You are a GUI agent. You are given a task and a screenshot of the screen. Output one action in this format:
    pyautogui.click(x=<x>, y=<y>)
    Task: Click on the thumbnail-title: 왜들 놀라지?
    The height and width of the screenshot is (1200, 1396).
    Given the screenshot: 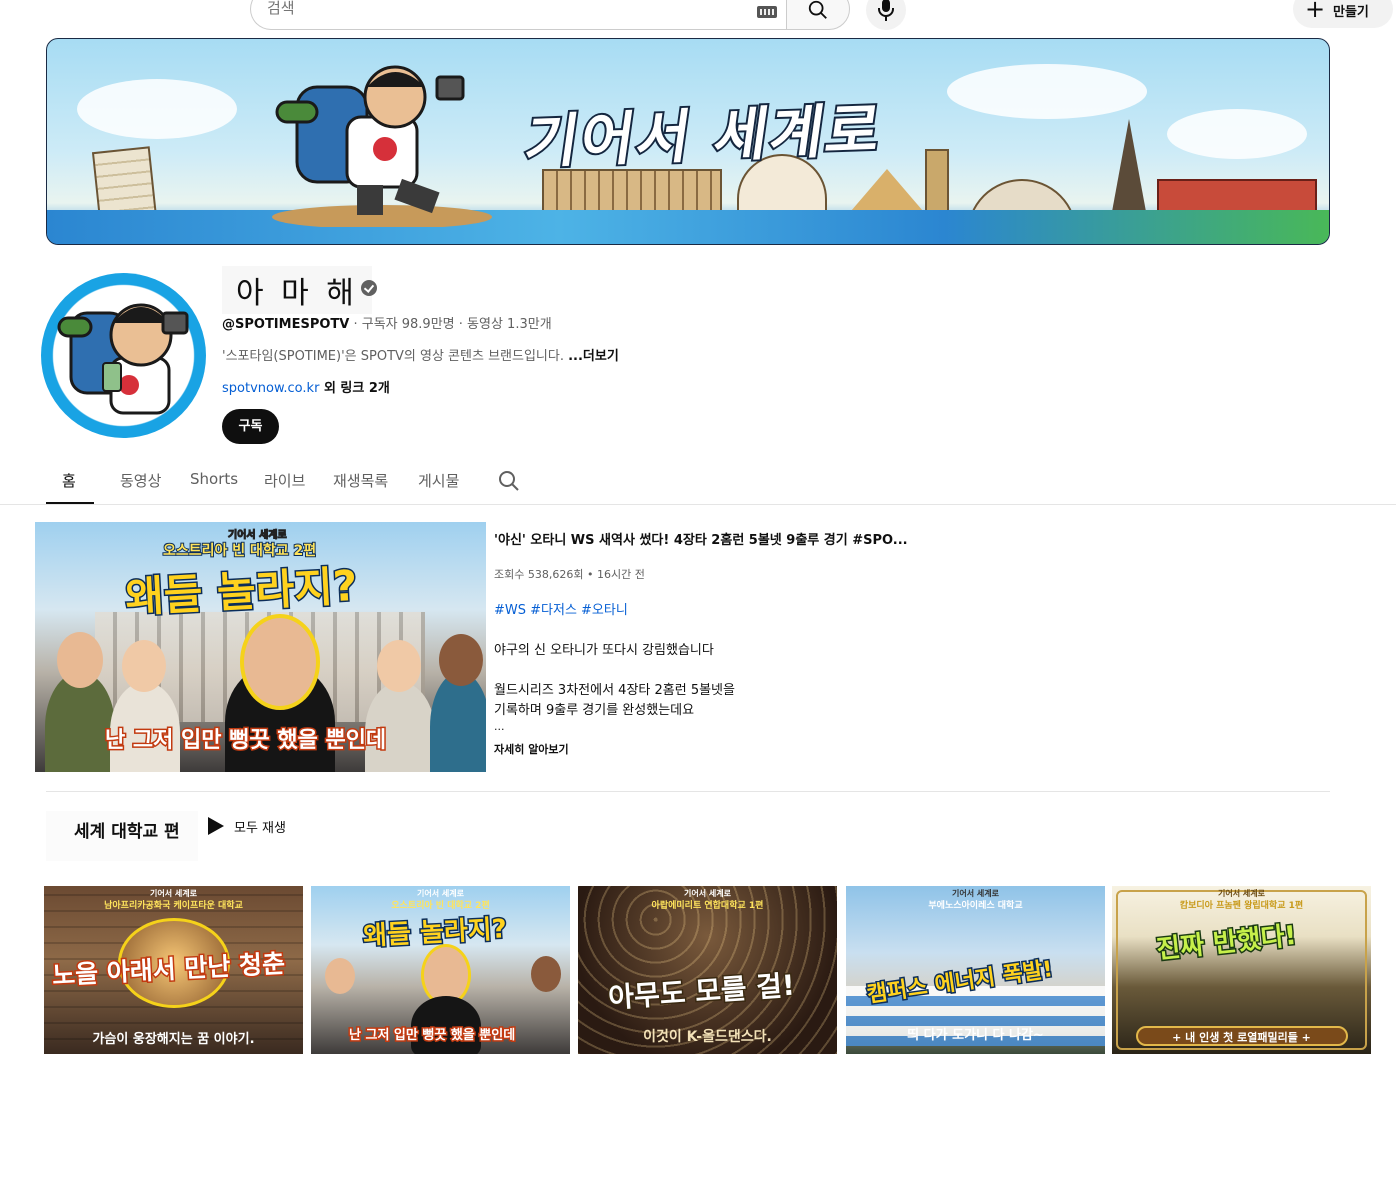 What is the action you would take?
    pyautogui.click(x=241, y=591)
    